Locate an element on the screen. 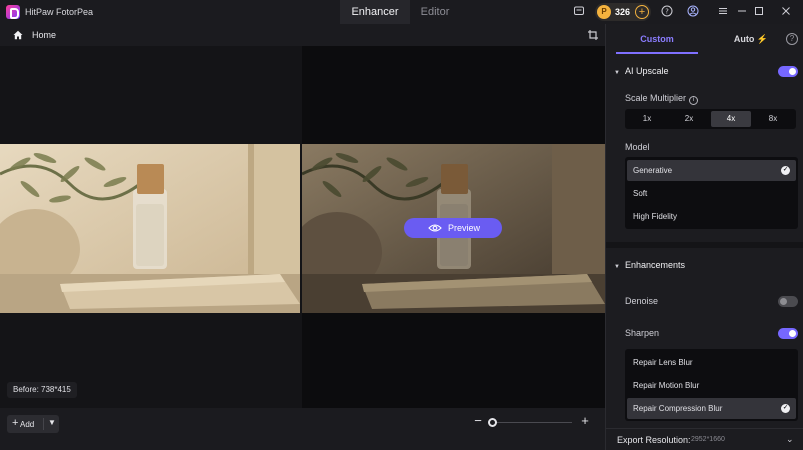  sharpen-option-label: Repair Compression Blur is located at coordinates (678, 408).